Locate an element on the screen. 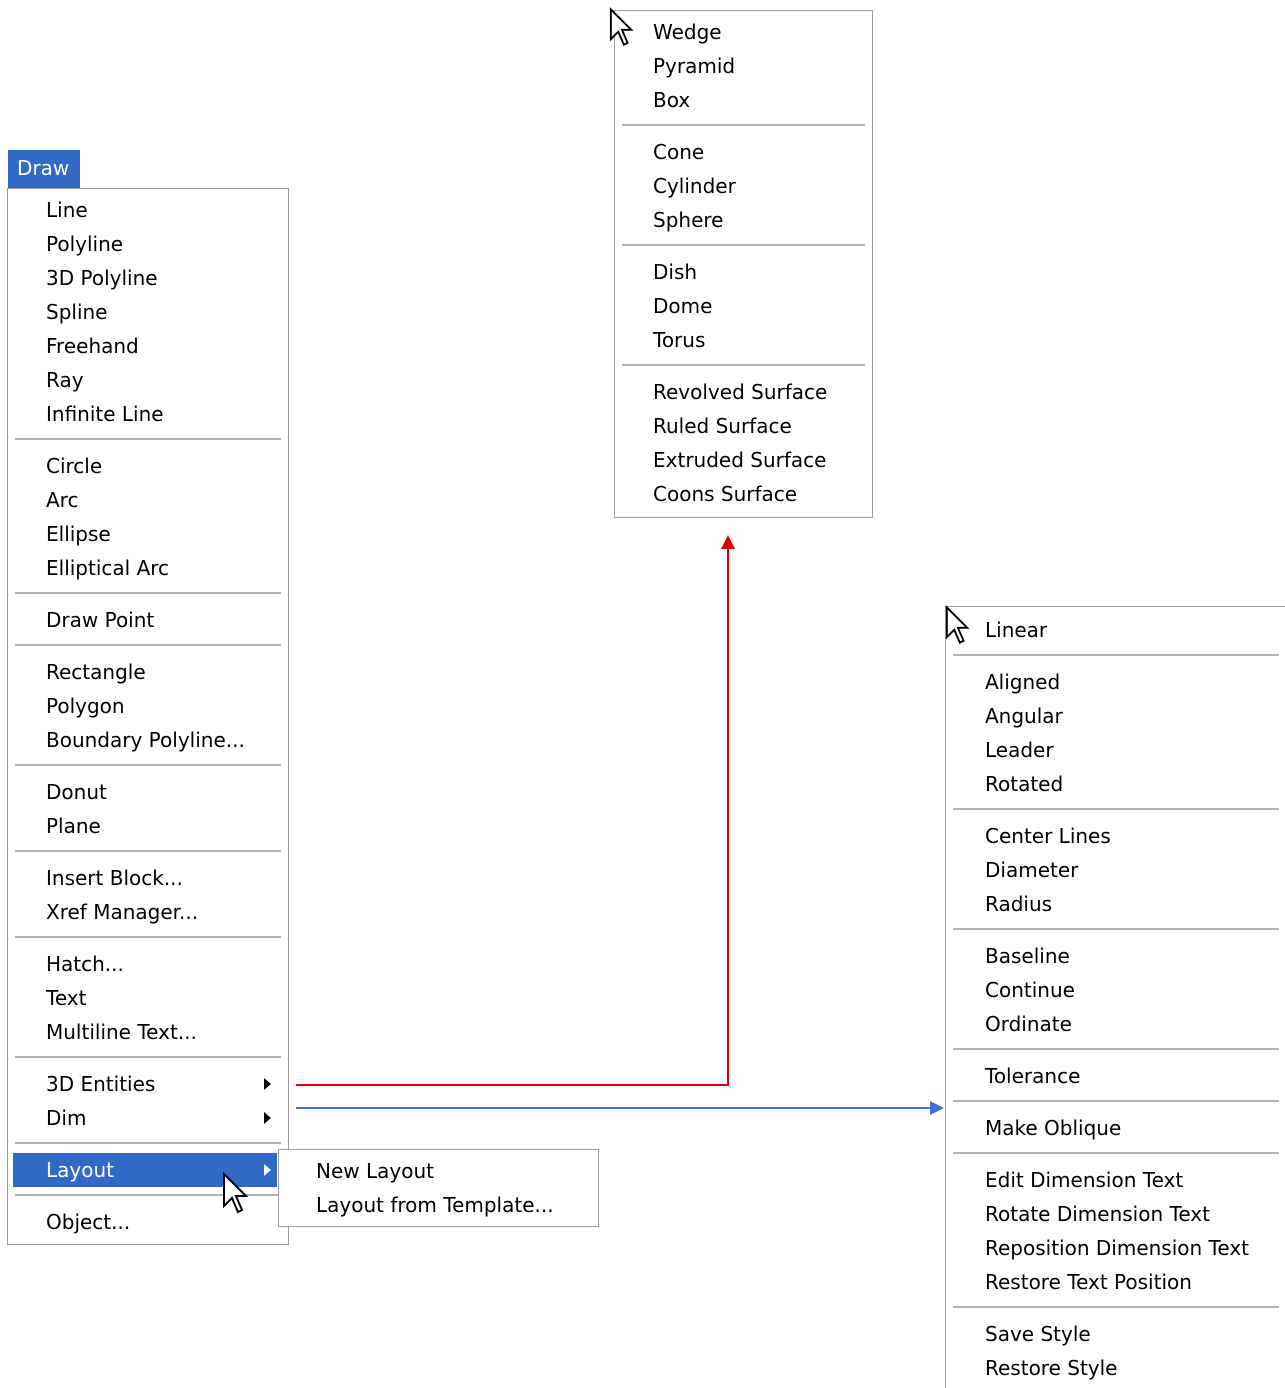 The height and width of the screenshot is (1388, 1285). menu-item-draw-point: Draw Point is located at coordinates (148, 620).